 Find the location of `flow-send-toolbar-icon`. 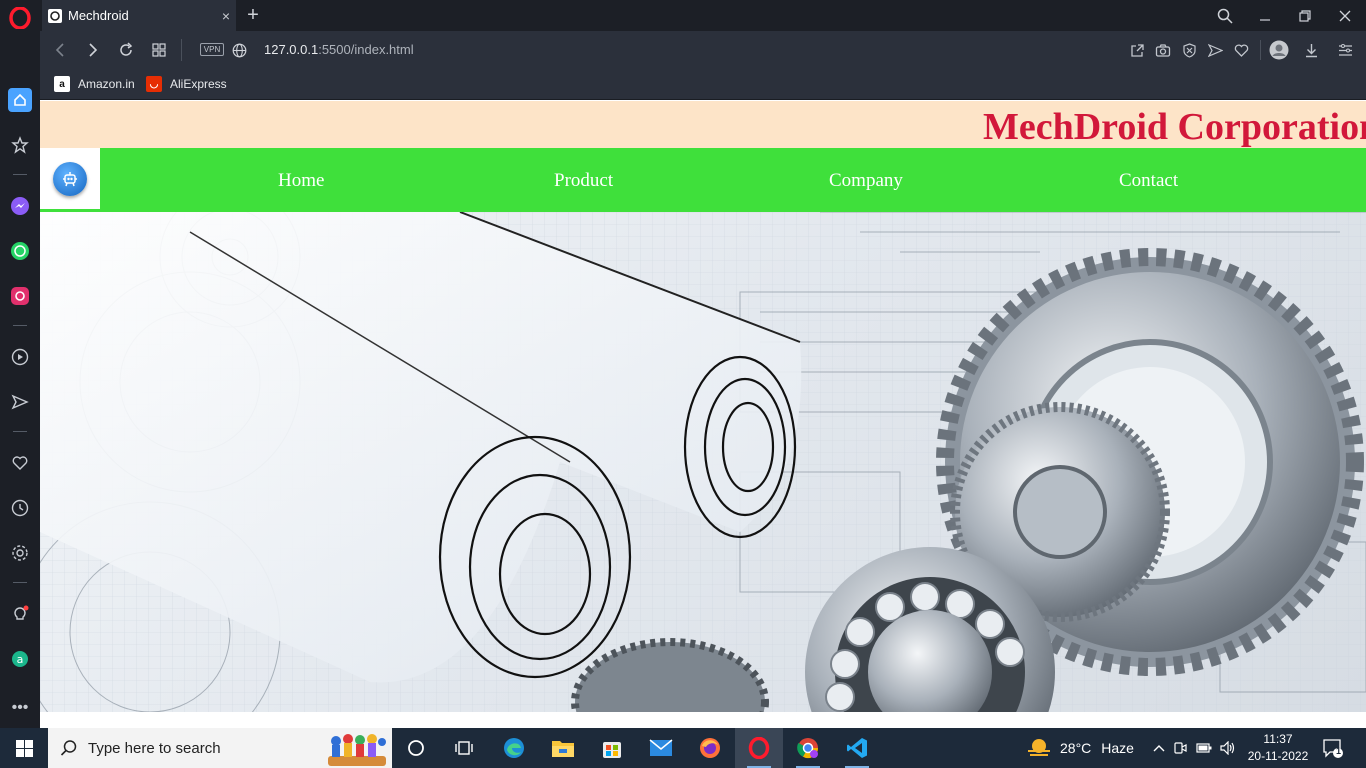

flow-send-toolbar-icon is located at coordinates (1215, 50).